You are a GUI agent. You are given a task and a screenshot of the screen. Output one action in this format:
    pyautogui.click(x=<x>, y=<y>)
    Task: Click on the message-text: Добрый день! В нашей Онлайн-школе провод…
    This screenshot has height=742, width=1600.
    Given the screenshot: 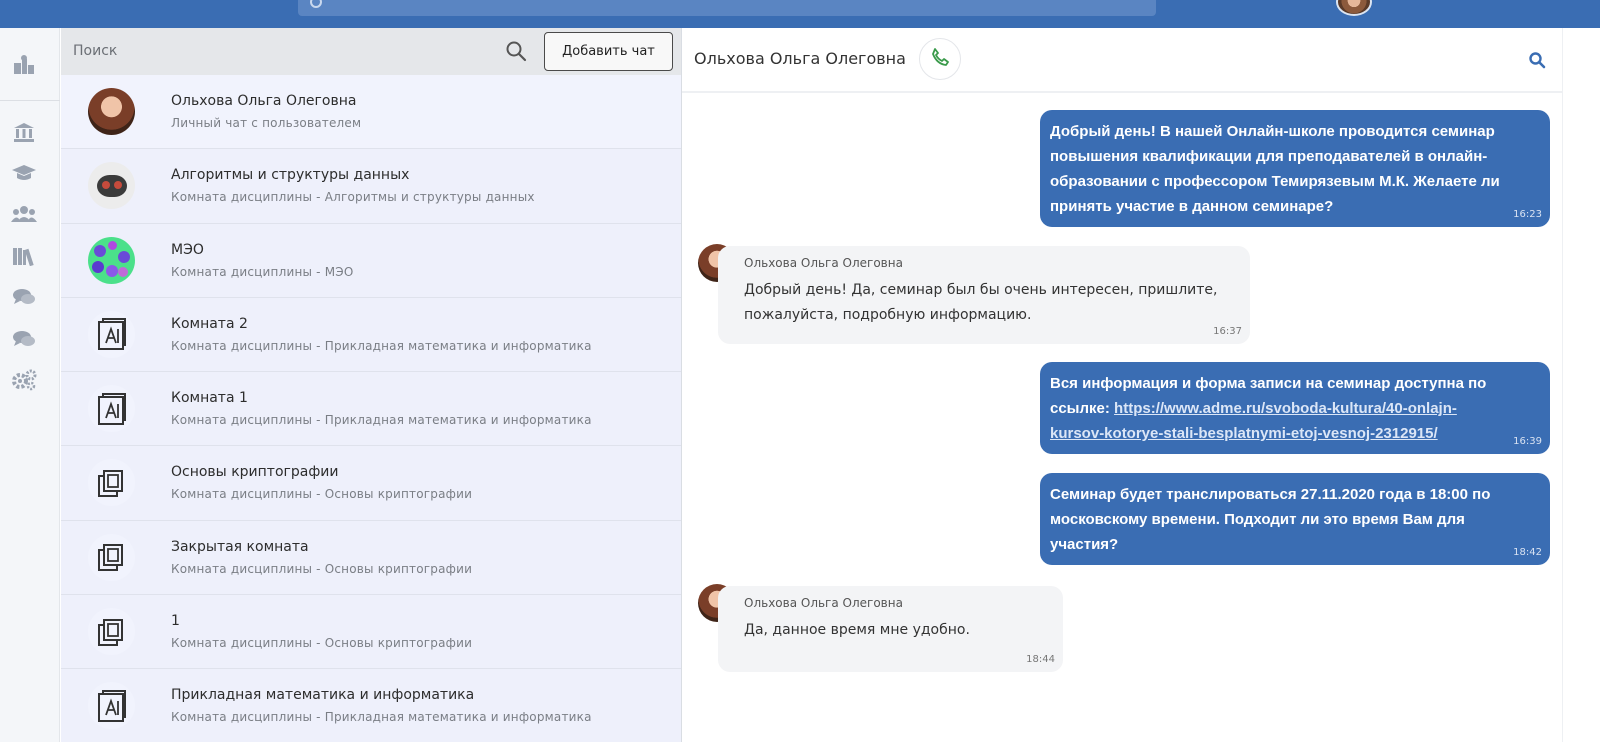 What is the action you would take?
    pyautogui.click(x=1275, y=169)
    